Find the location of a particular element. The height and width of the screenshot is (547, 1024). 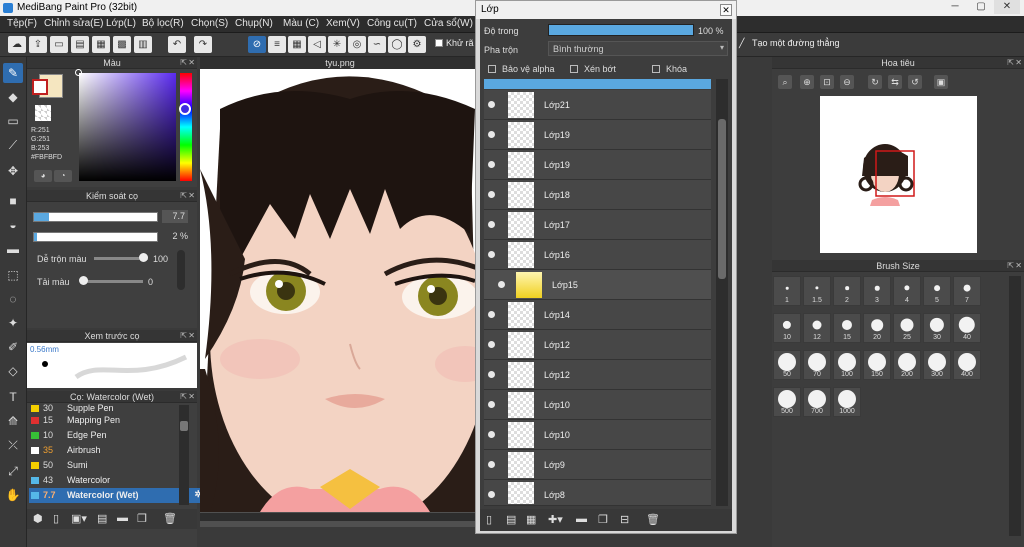

magic-wand-icon: ✦ is located at coordinates (13, 323).